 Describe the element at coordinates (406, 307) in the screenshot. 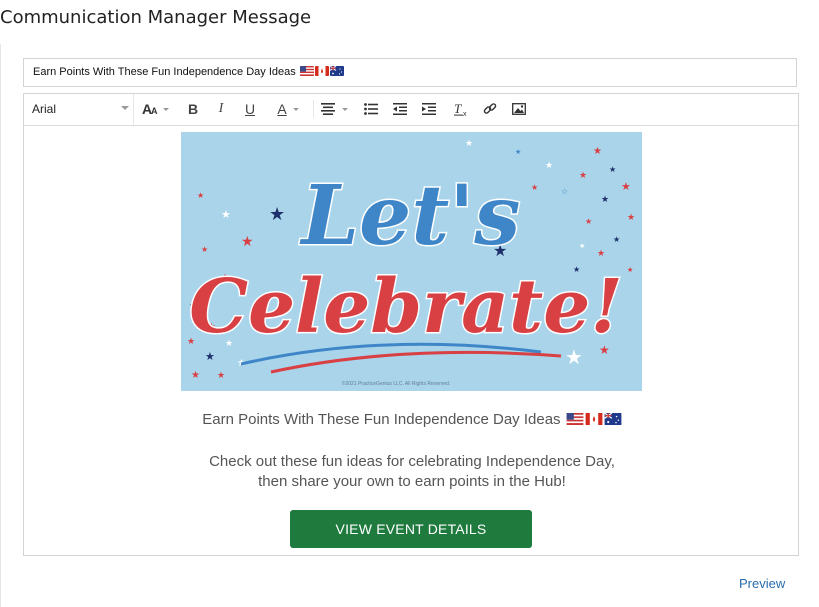

I see `banner-celebrate-text: Celebrate!` at that location.